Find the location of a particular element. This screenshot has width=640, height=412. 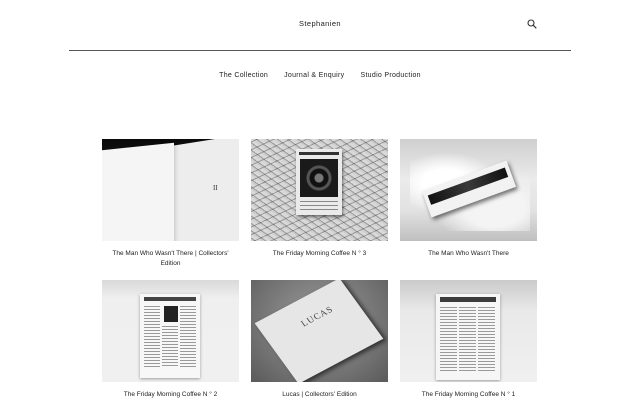

product-card-lucas-collectors: LUCAS Lucas | Collectors' Edition is located at coordinates (319, 346).